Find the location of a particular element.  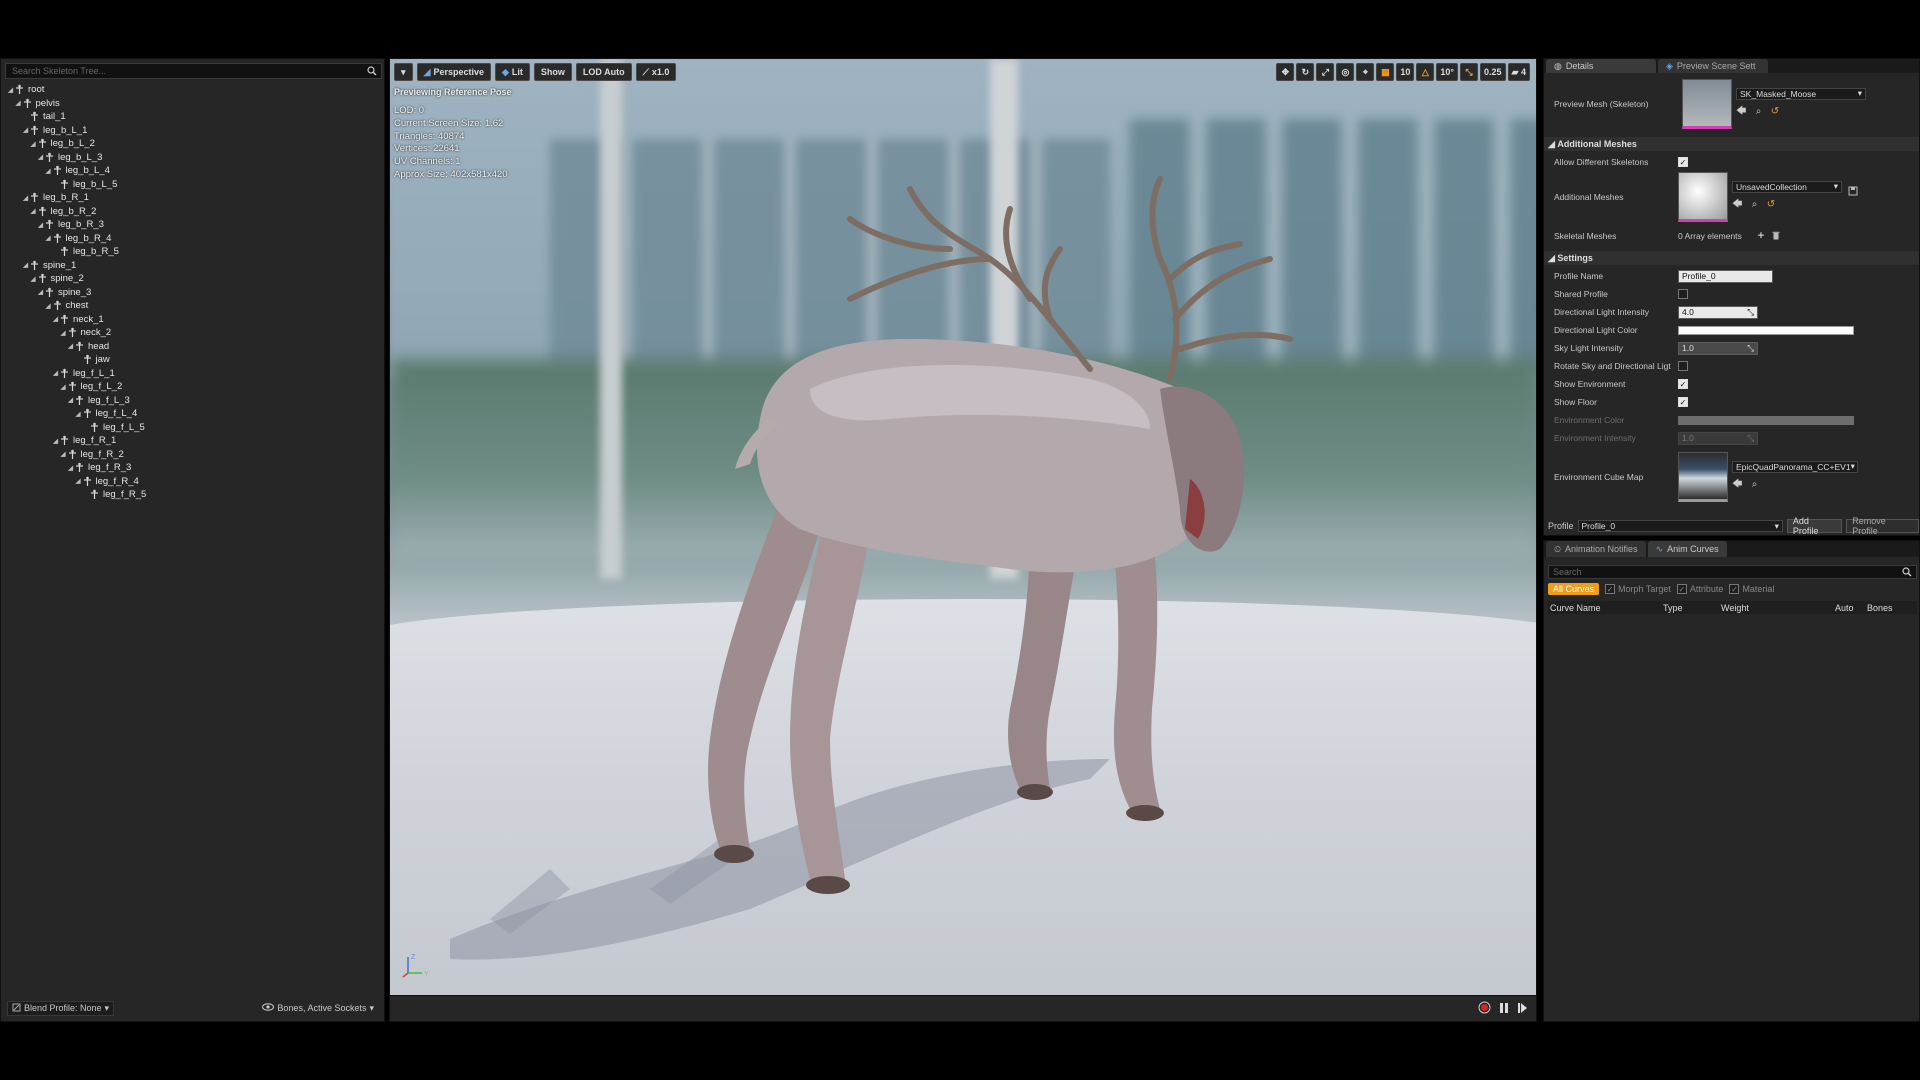

profile-dropdown: Profile_0 ▾ is located at coordinates (1680, 526).